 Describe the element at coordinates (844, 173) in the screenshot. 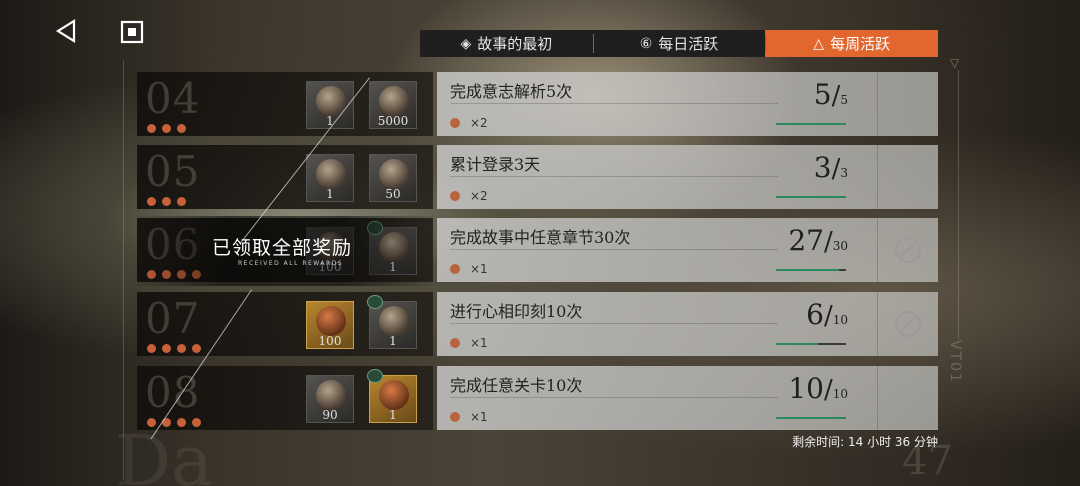

I see `progress-total: 3` at that location.